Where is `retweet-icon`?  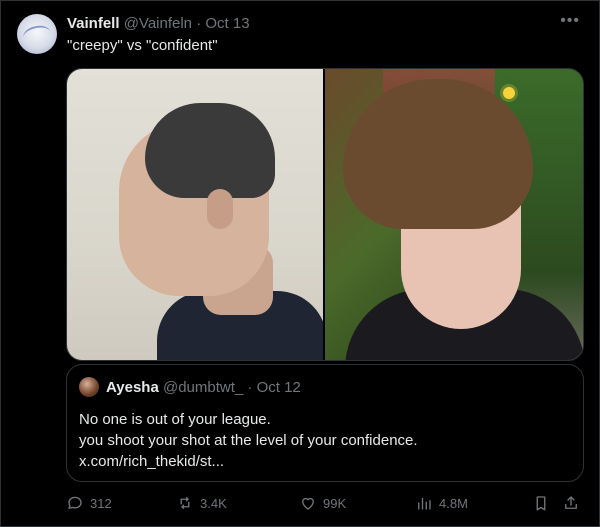 retweet-icon is located at coordinates (185, 503).